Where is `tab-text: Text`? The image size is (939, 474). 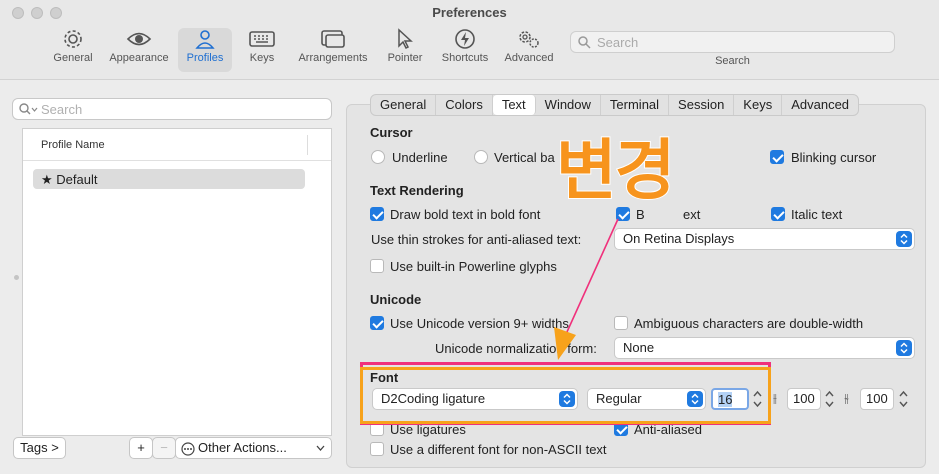
tab-text: Text is located at coordinates (514, 105).